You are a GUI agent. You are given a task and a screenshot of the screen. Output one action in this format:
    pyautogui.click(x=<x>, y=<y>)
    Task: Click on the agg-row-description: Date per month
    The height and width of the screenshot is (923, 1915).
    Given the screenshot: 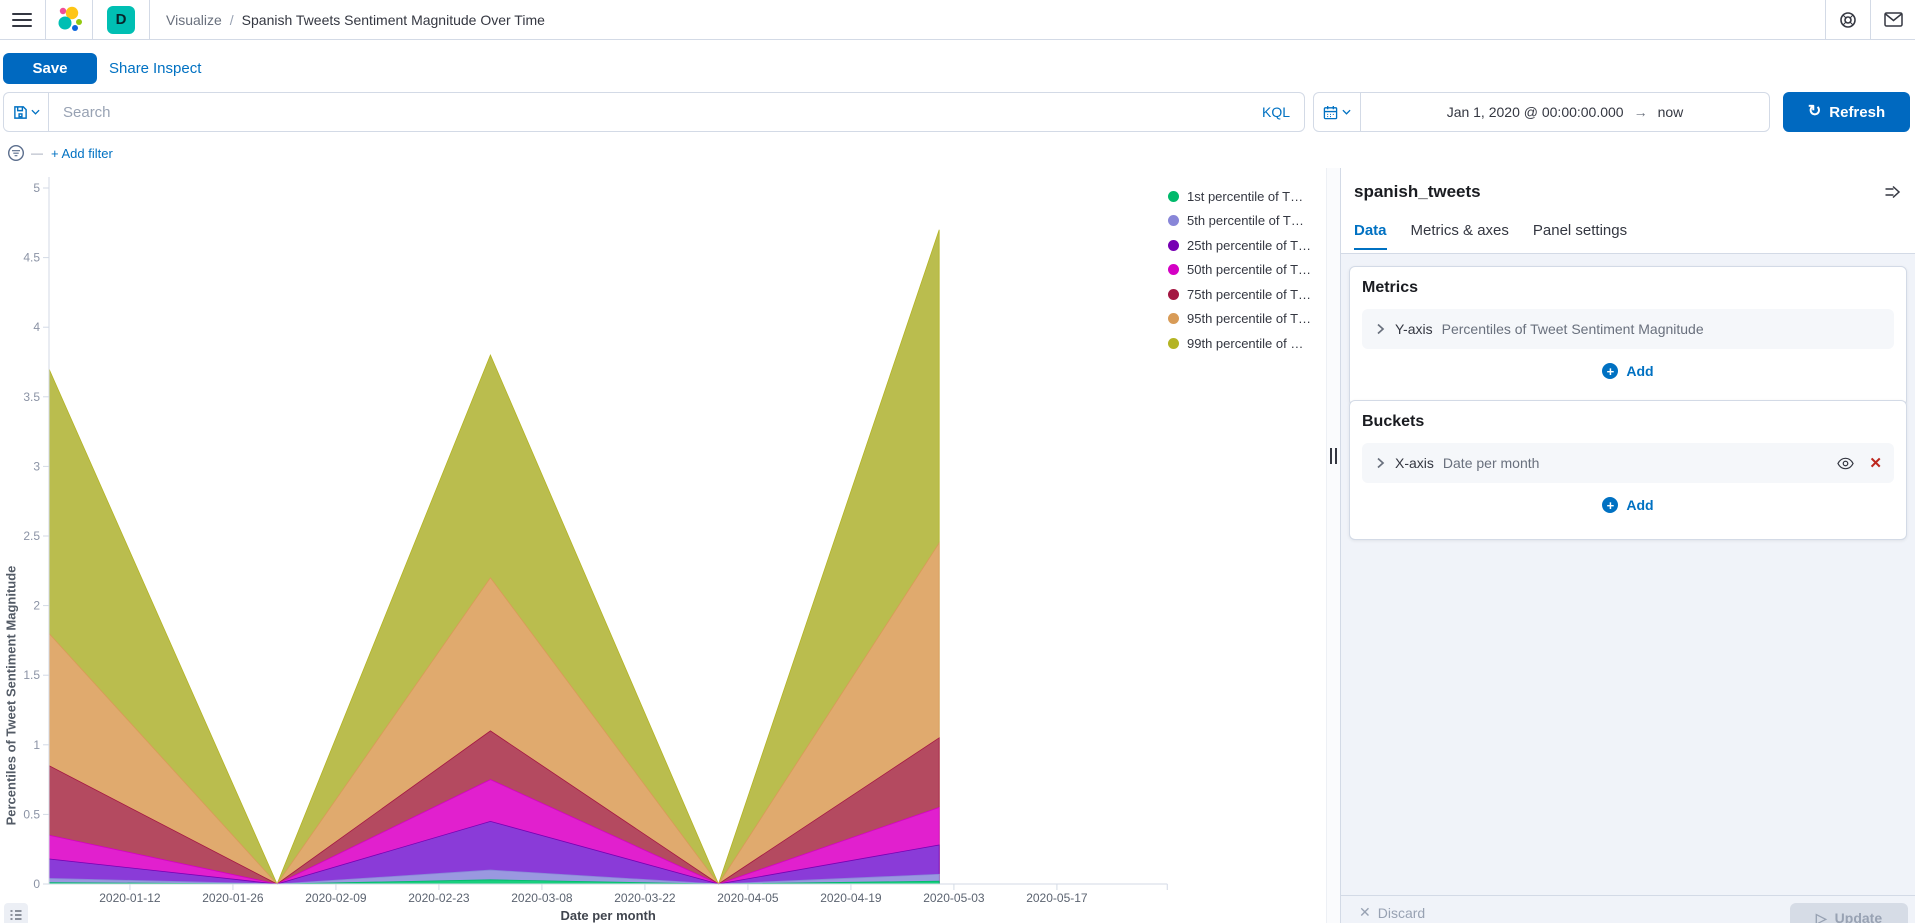 What is the action you would take?
    pyautogui.click(x=1491, y=463)
    